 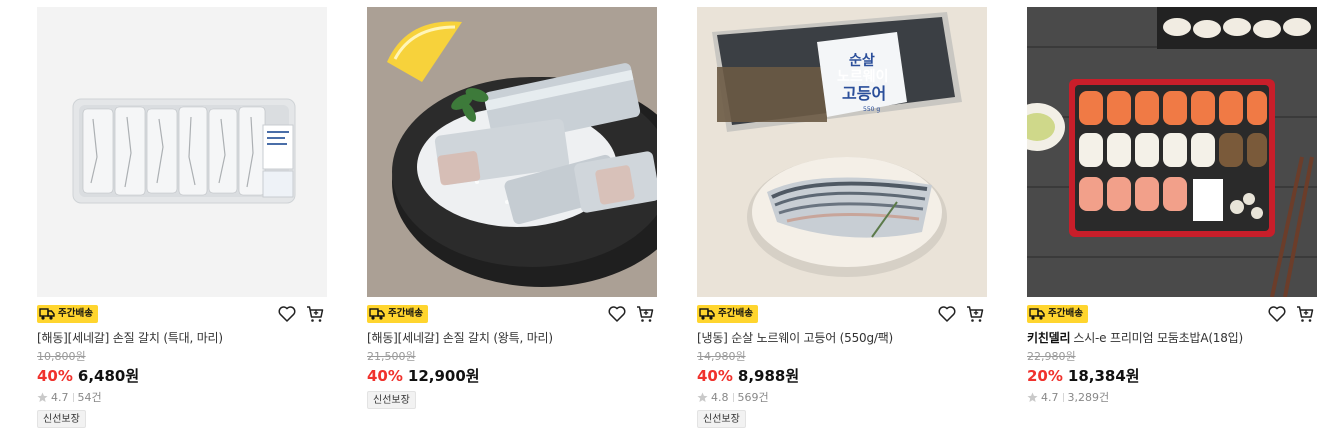 What do you see at coordinates (1049, 338) in the screenshot?
I see `brand-name: 키친델리` at bounding box center [1049, 338].